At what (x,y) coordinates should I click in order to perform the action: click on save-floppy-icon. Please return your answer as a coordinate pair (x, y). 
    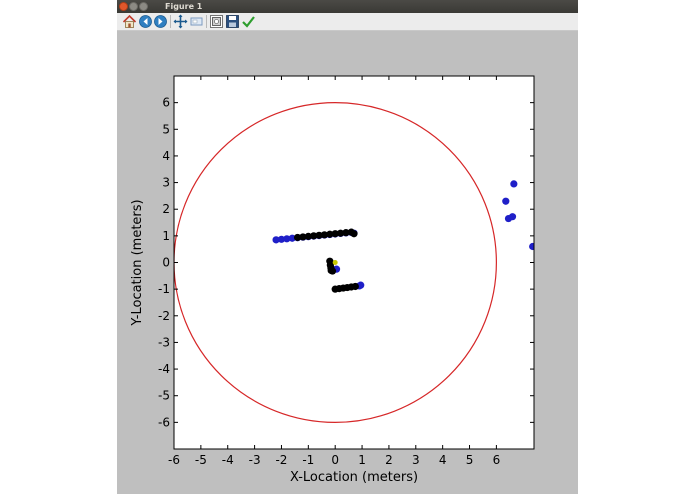
    Looking at the image, I should click on (232, 21).